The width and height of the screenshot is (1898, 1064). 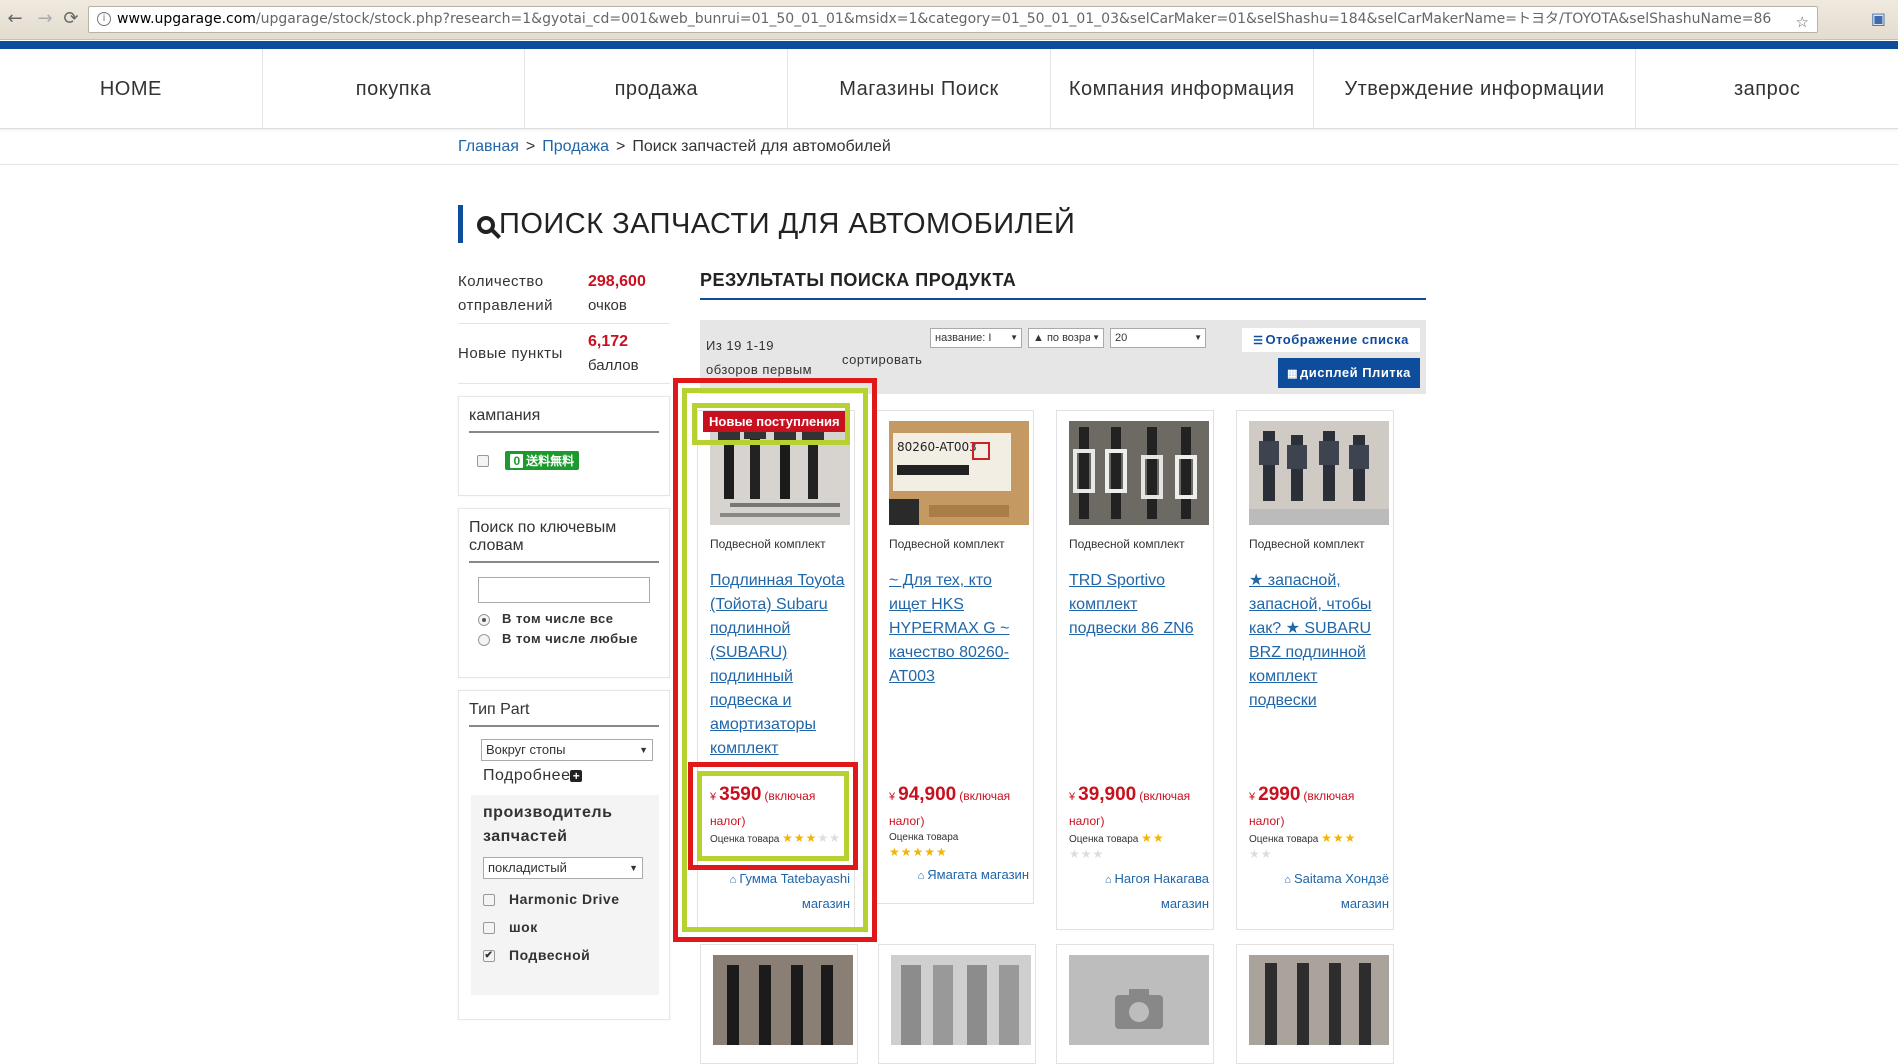 I want to click on product-image-placeholder, so click(x=1139, y=1000).